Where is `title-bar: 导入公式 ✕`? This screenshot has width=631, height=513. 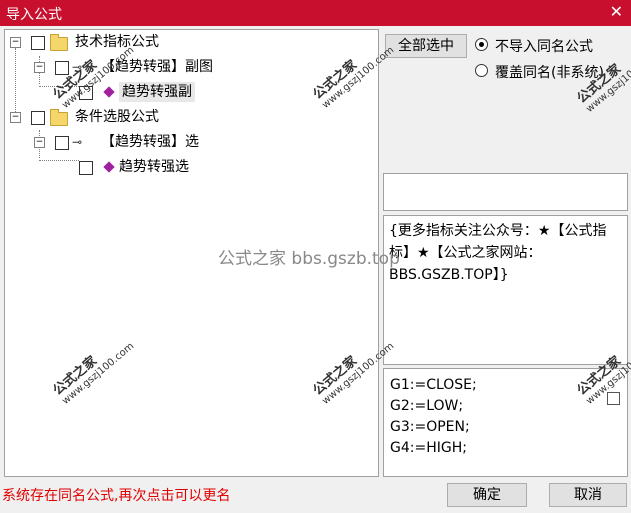 title-bar: 导入公式 ✕ is located at coordinates (315, 13).